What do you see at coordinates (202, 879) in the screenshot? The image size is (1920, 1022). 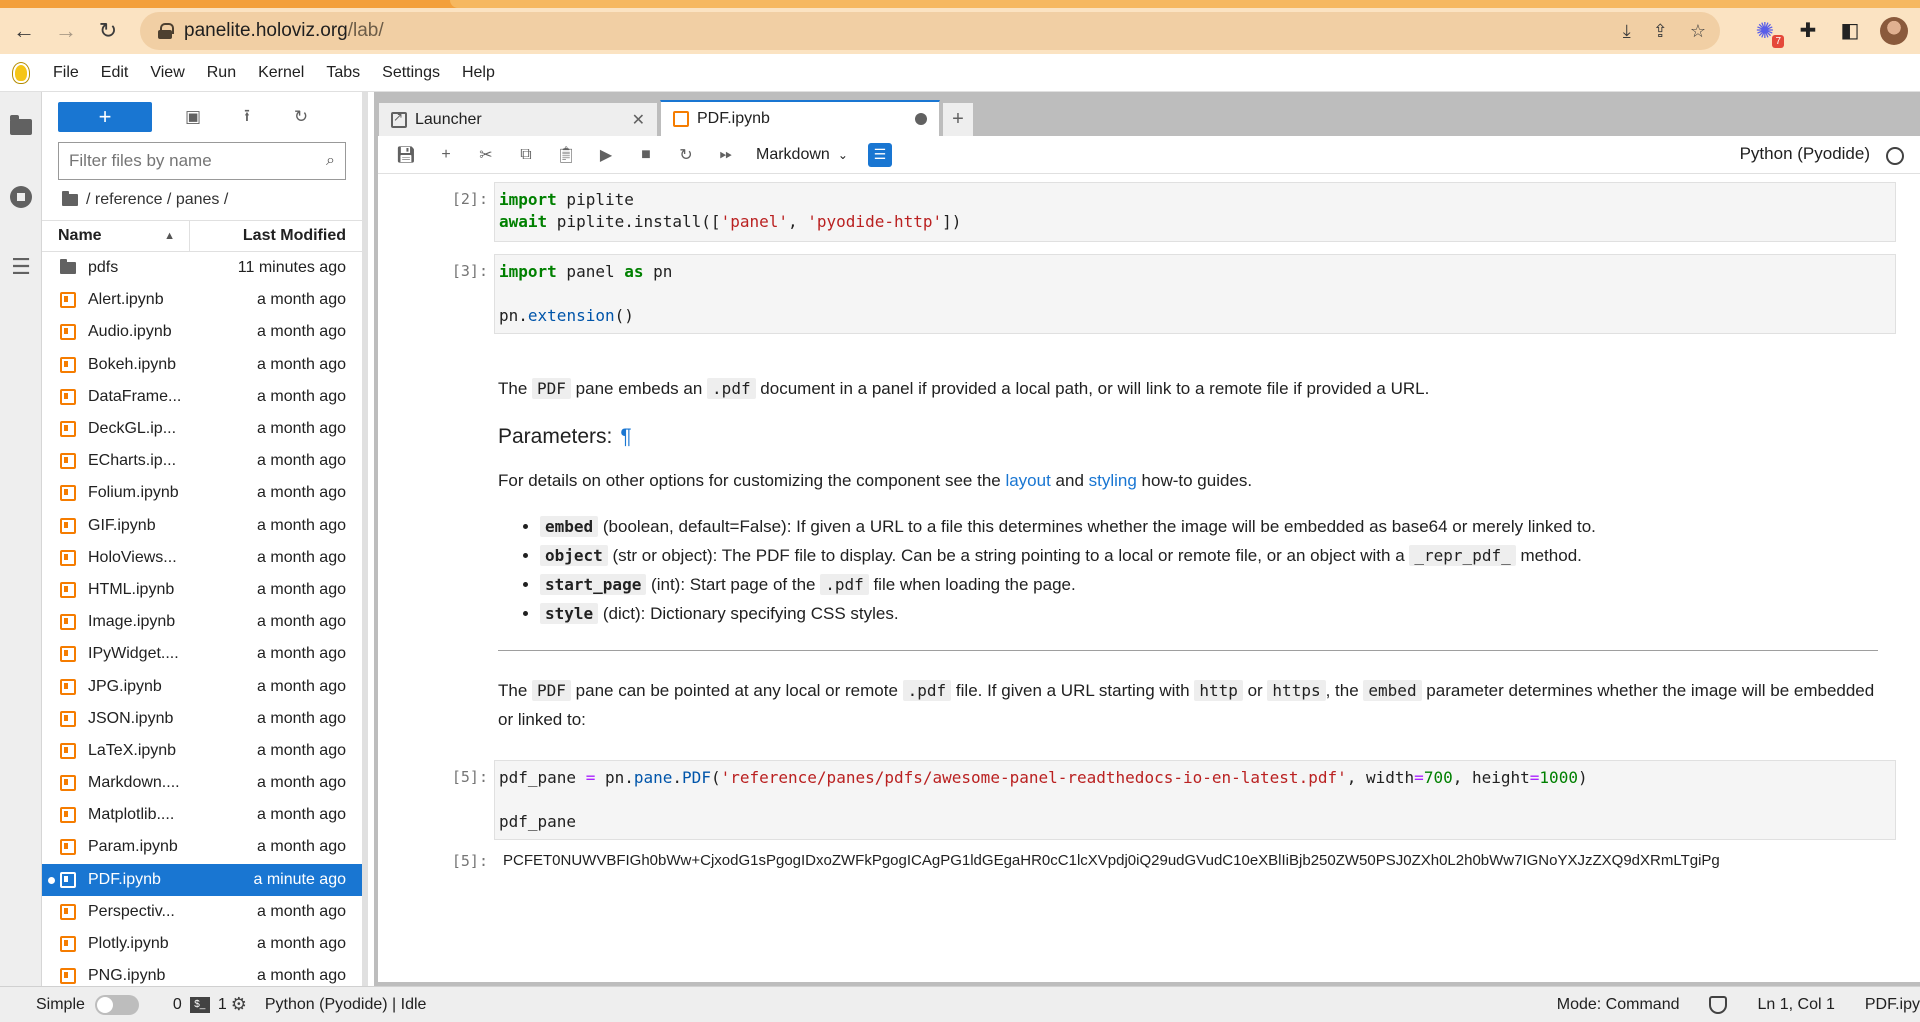 I see `list-item: PDF.ipynb a minute ago` at bounding box center [202, 879].